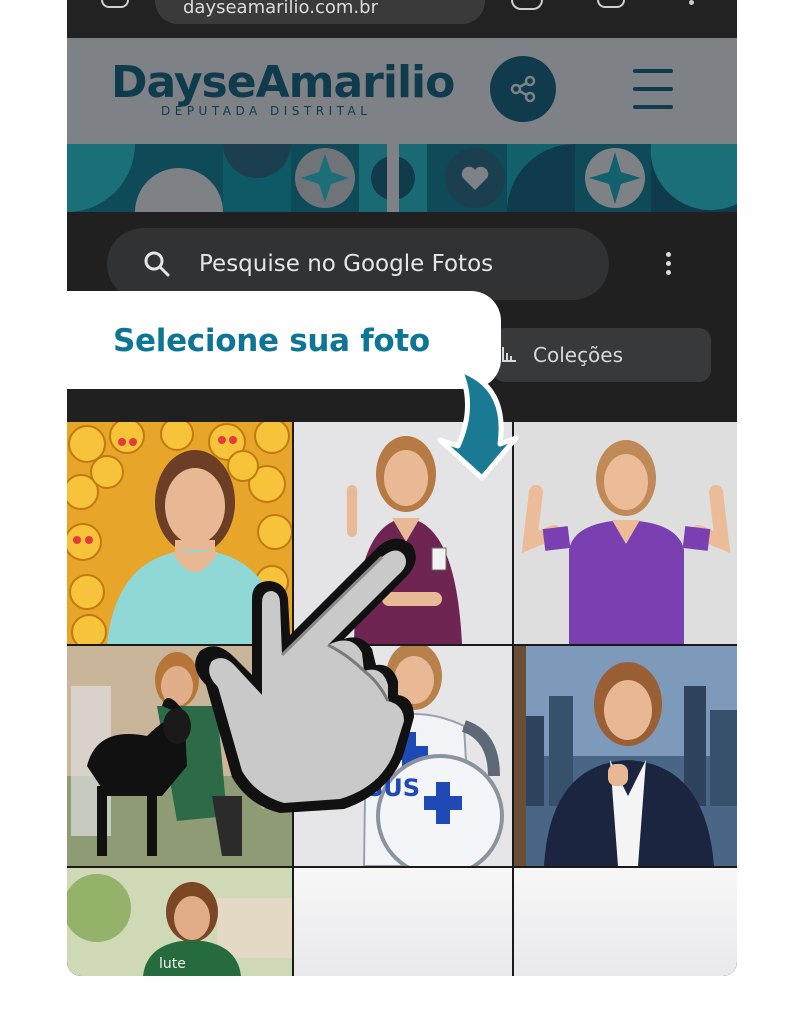  What do you see at coordinates (157, 264) in the screenshot?
I see `search-icon` at bounding box center [157, 264].